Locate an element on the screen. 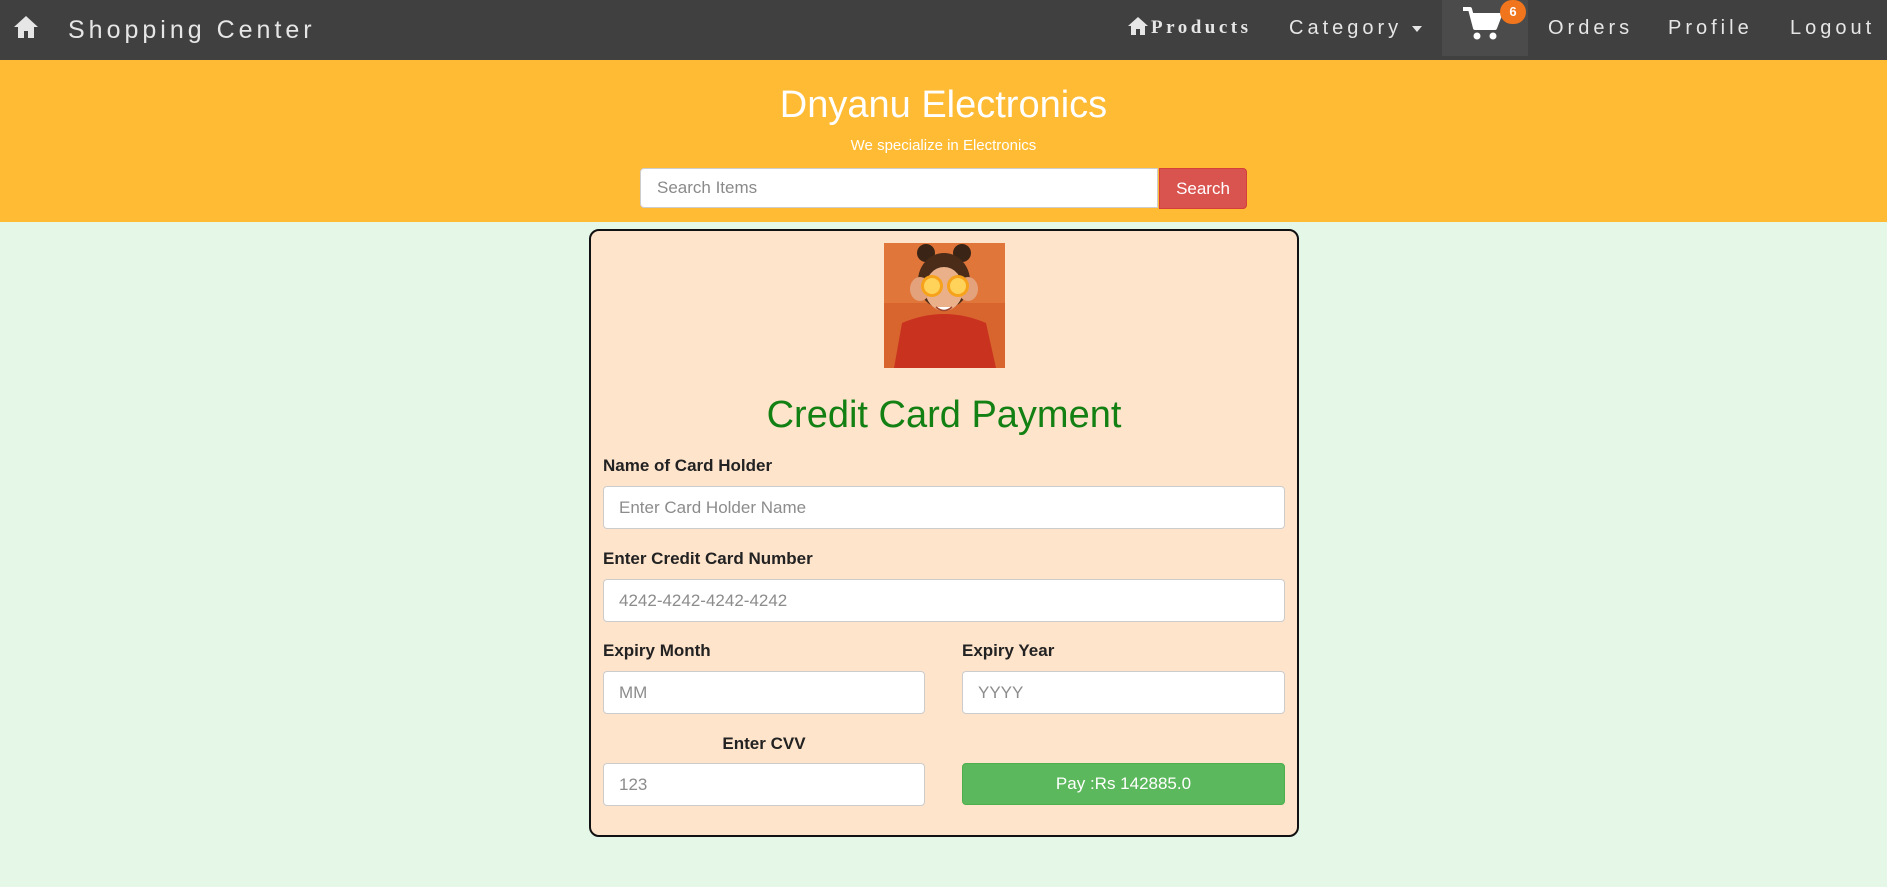  pay-button: Pay :Rs 142885.0 is located at coordinates (1123, 784).